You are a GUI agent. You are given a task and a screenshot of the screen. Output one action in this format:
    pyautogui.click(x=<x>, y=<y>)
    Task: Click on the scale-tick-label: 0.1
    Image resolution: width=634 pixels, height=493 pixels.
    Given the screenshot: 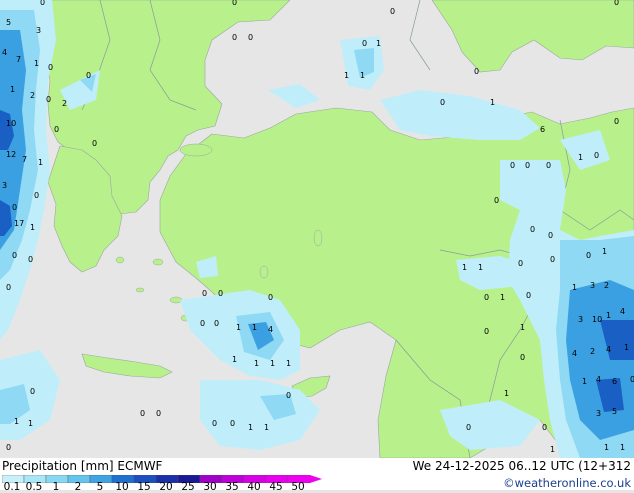 What is the action you would take?
    pyautogui.click(x=12, y=487)
    